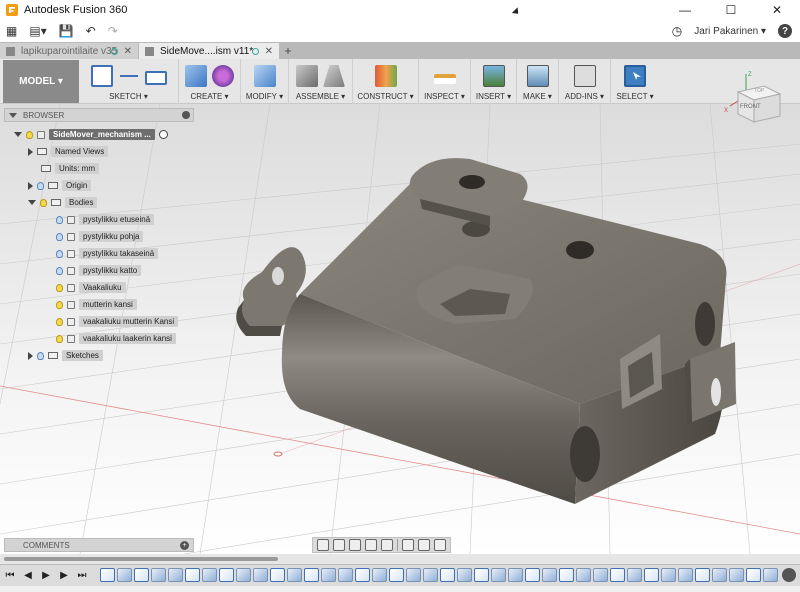 The width and height of the screenshot is (800, 592). I want to click on tree-origin: Origin, so click(60, 185).